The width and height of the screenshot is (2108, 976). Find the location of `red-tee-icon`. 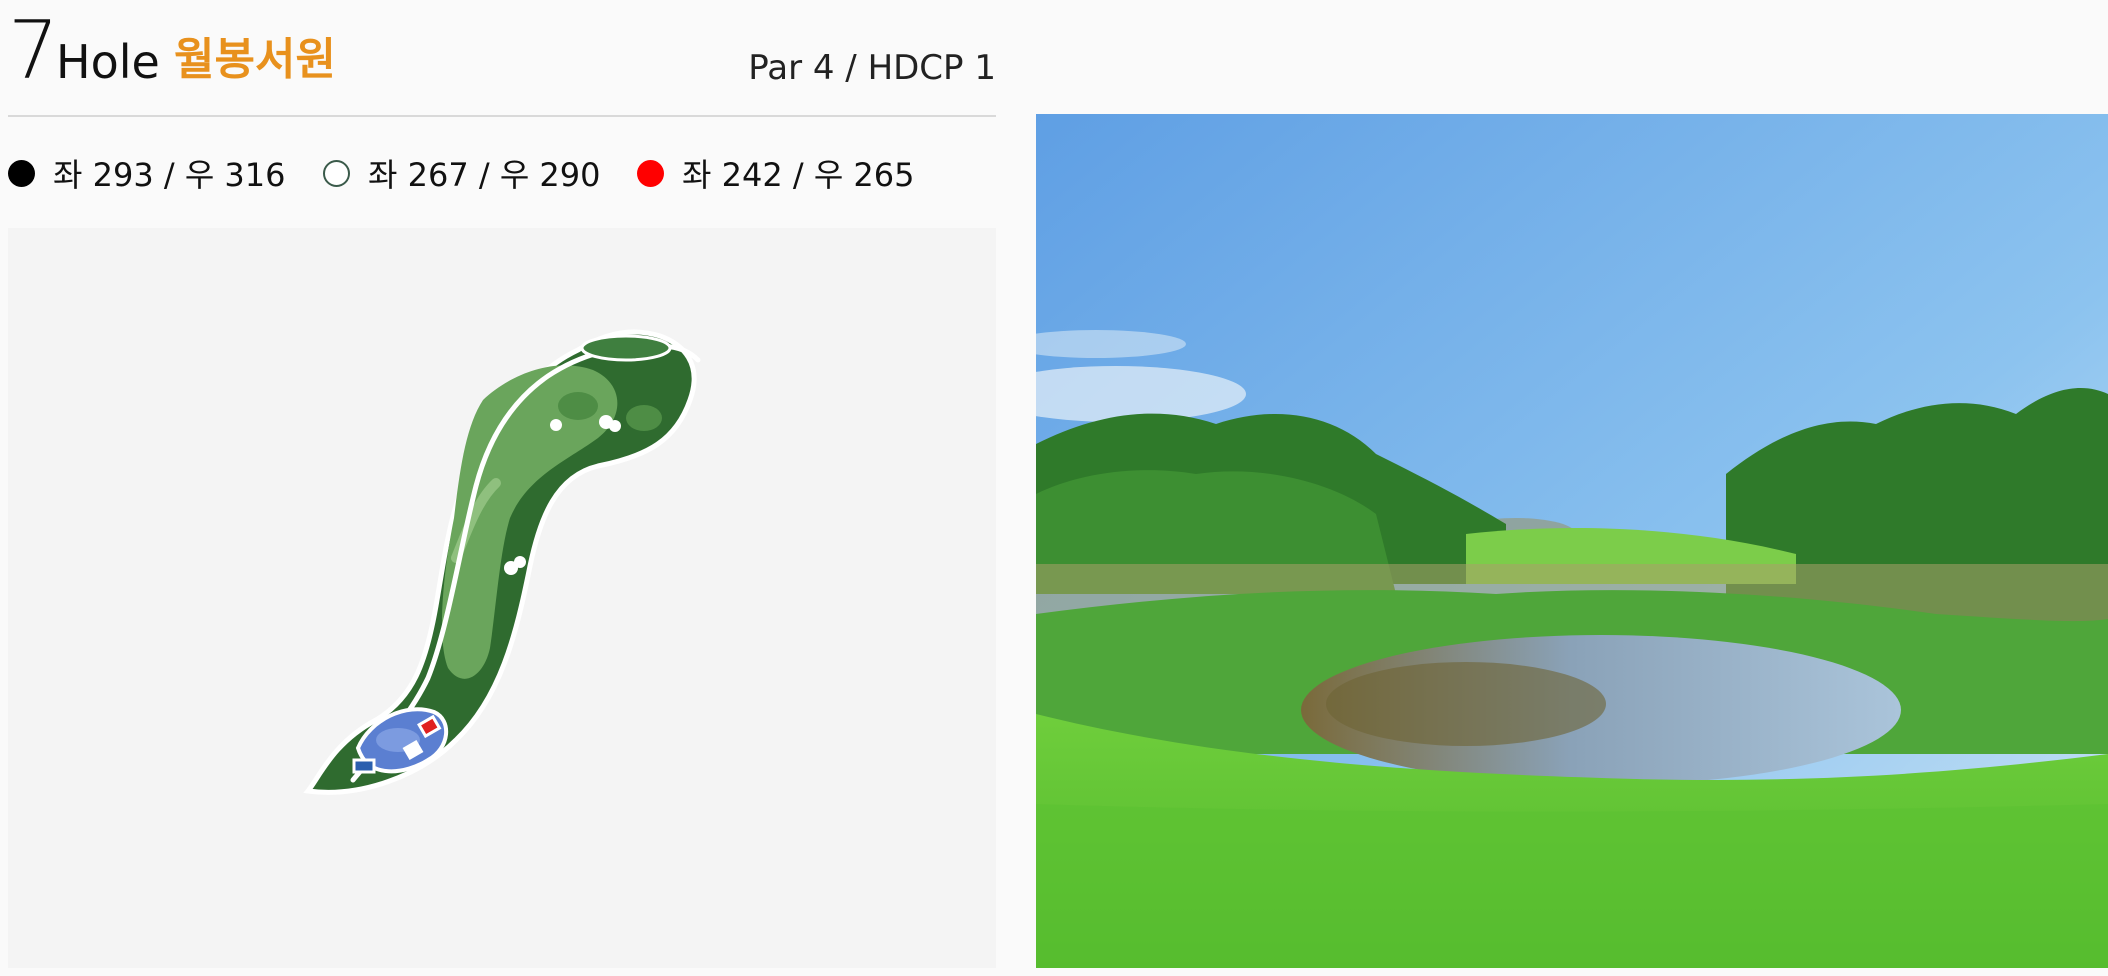

red-tee-icon is located at coordinates (650, 173).